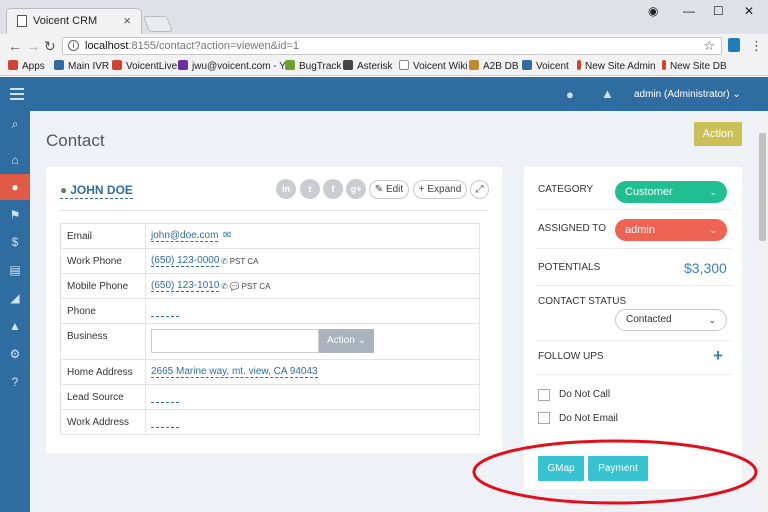 The width and height of the screenshot is (768, 512). What do you see at coordinates (15, 124) in the screenshot?
I see `search-icon: ⌕` at bounding box center [15, 124].